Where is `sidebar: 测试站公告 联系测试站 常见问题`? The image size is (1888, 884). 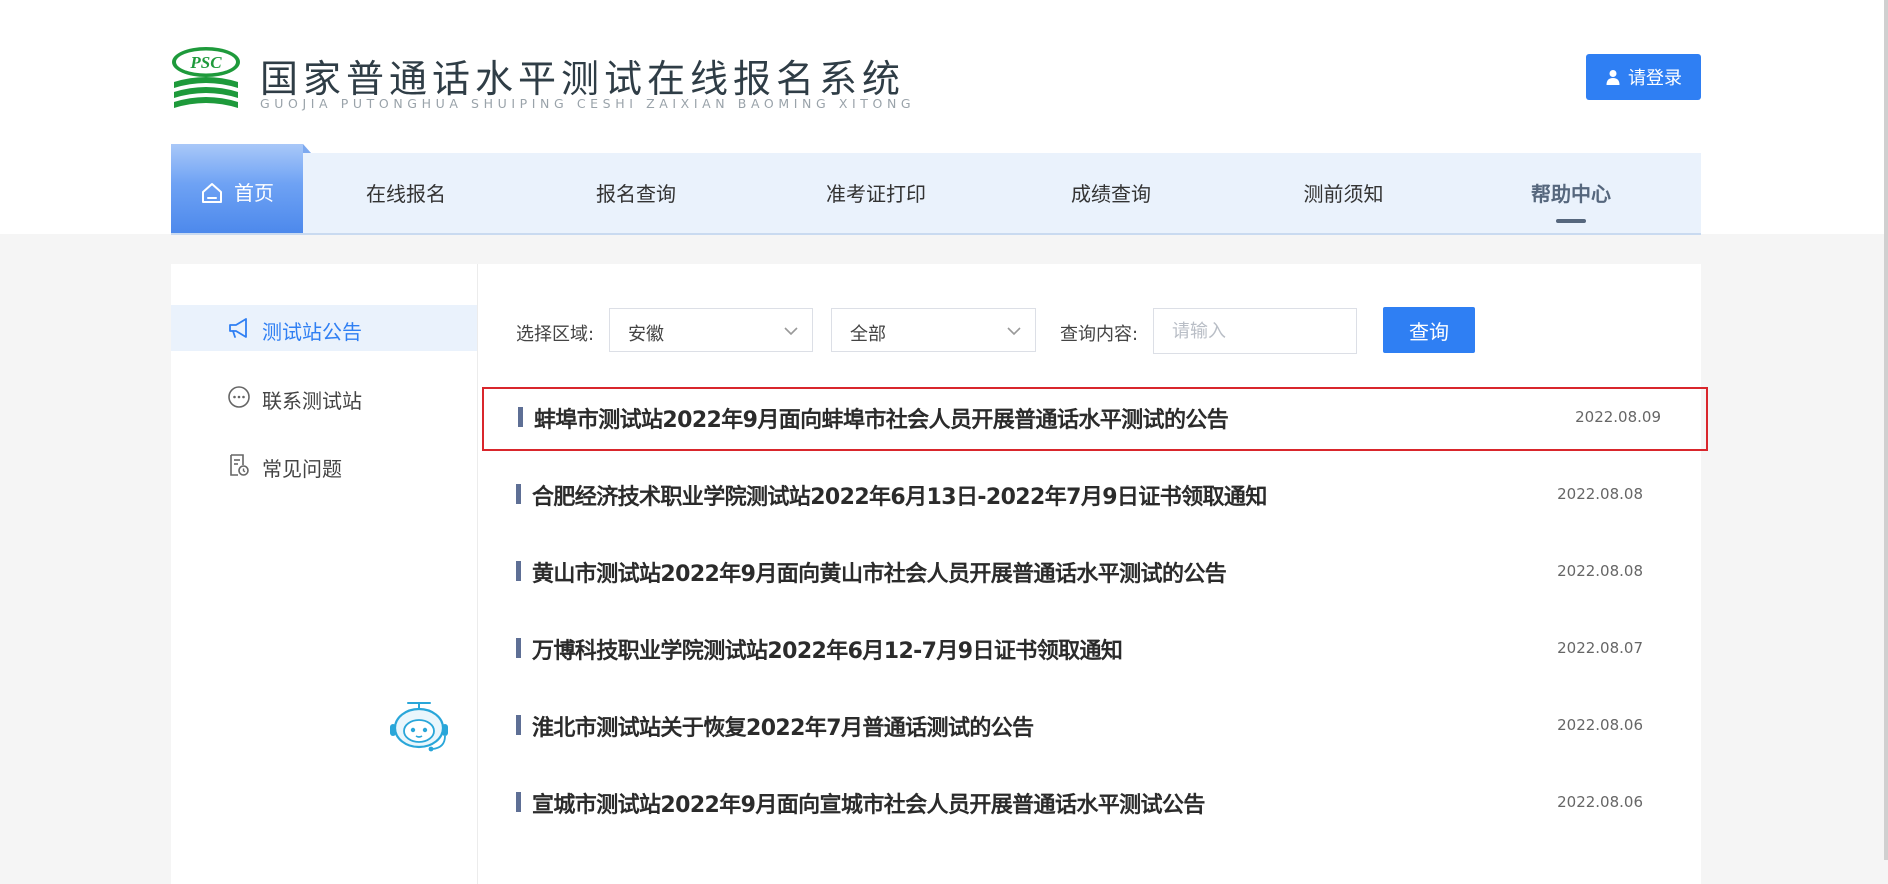 sidebar: 测试站公告 联系测试站 常见问题 is located at coordinates (324, 574).